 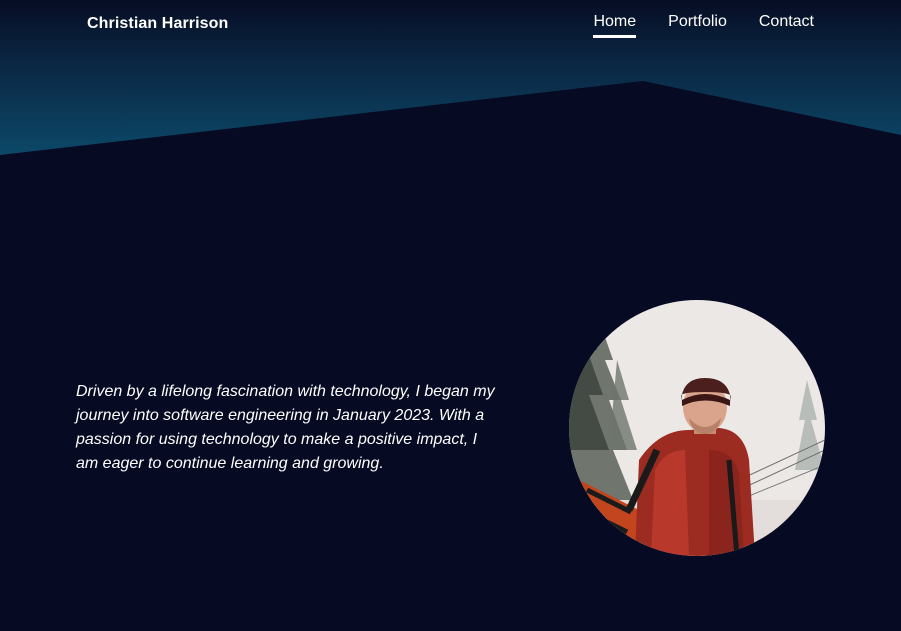 What do you see at coordinates (697, 25) in the screenshot?
I see `nav-portfolio: Portfolio` at bounding box center [697, 25].